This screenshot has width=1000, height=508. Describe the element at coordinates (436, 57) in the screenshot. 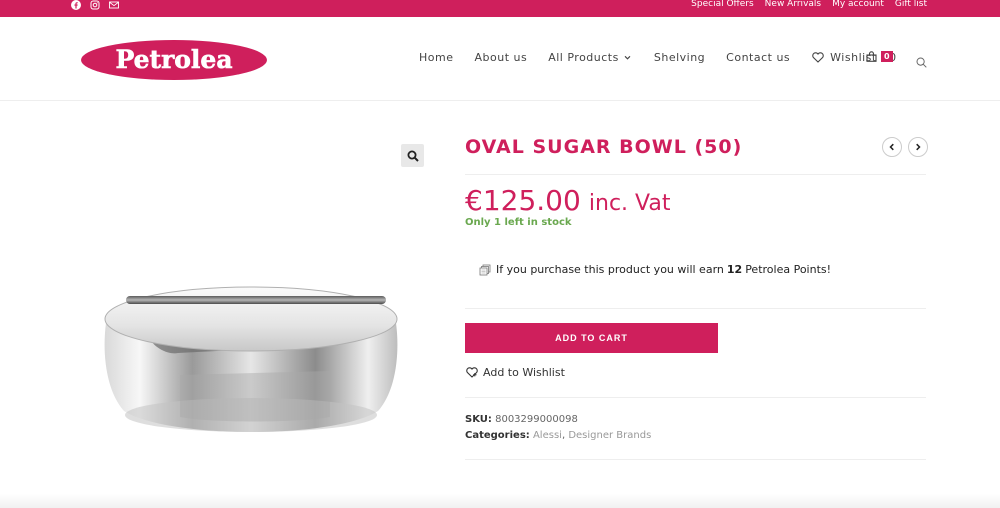

I see `nav-home: Home` at that location.